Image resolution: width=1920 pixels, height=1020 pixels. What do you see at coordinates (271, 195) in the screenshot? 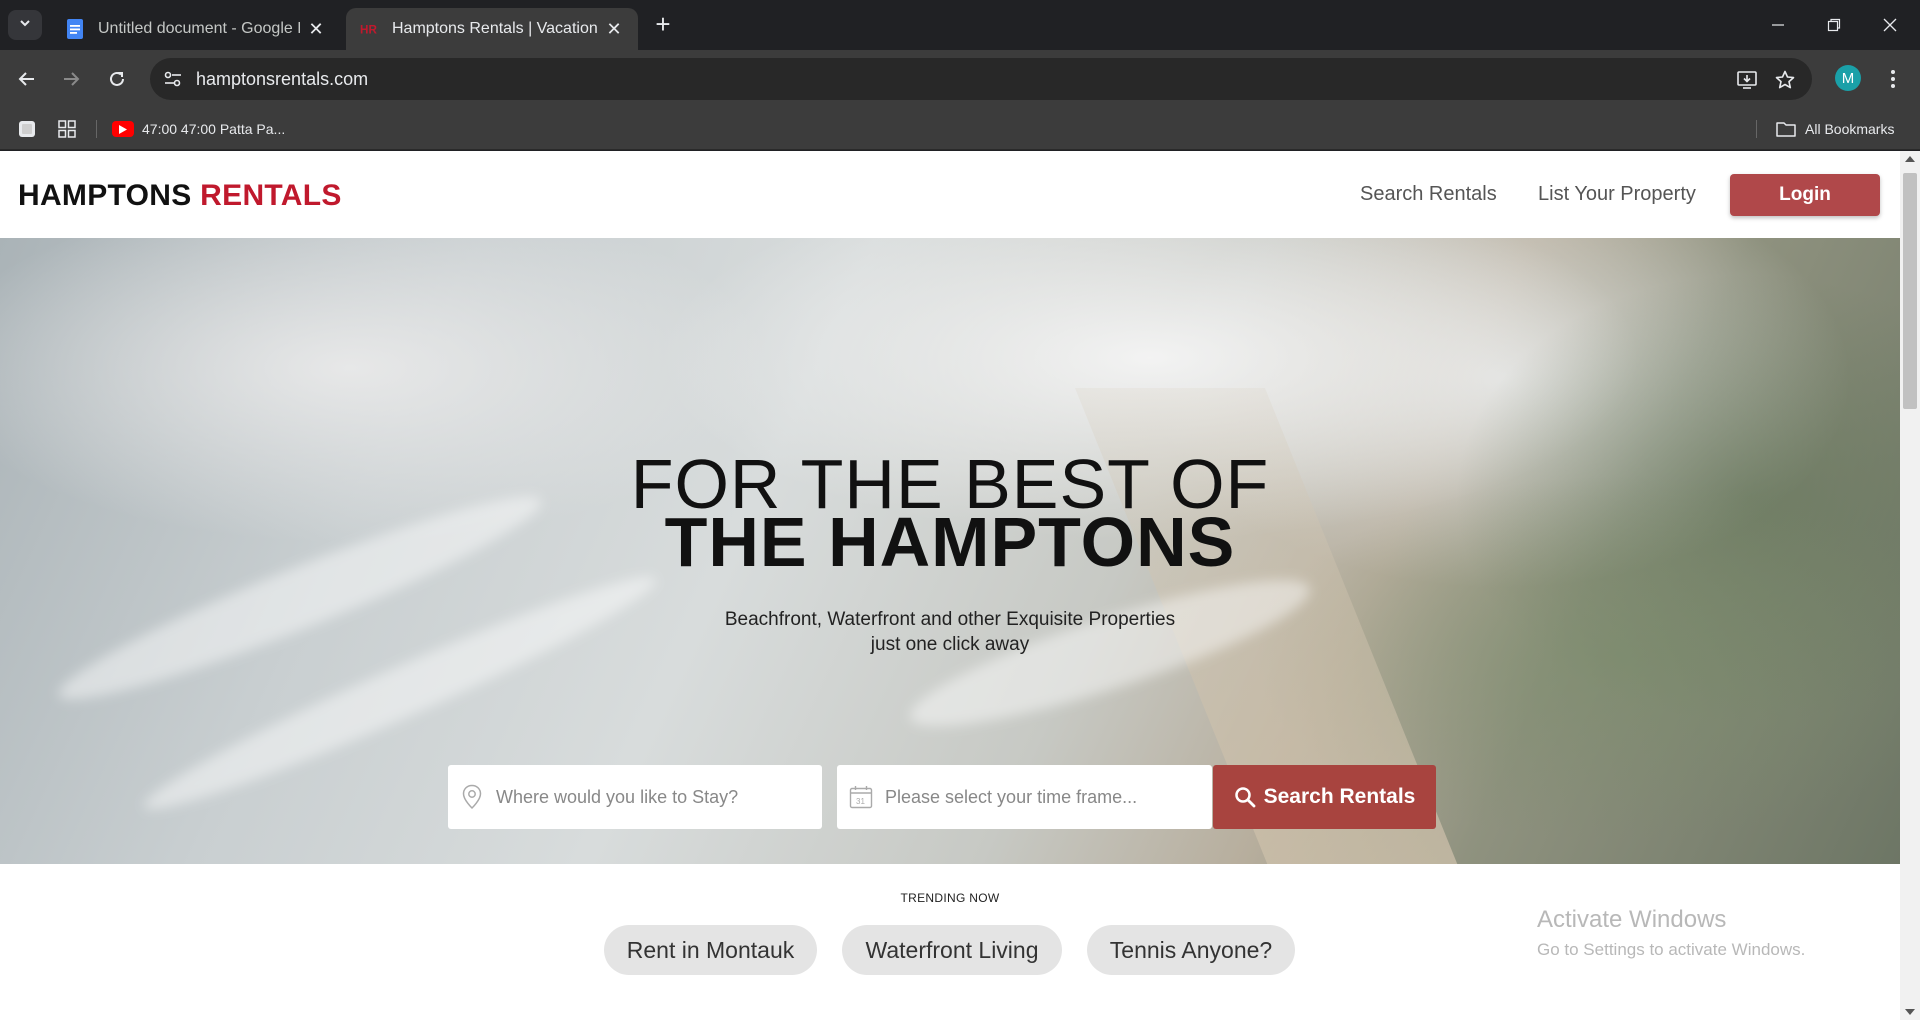
I see `logo-text-rentals: RENTALS` at bounding box center [271, 195].